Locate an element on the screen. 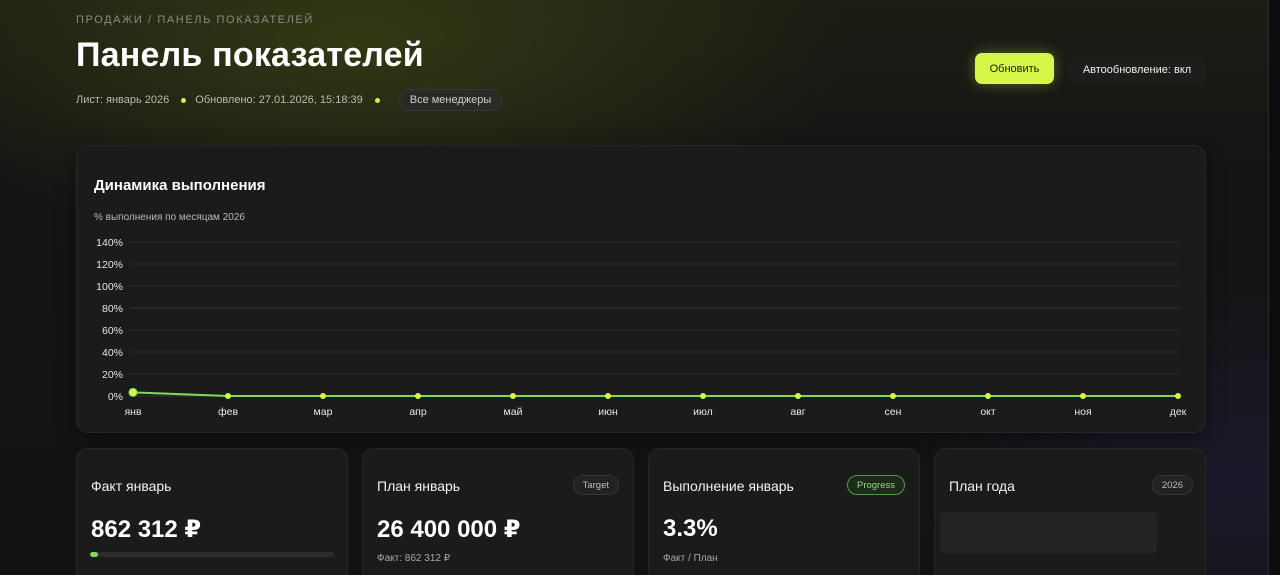 The height and width of the screenshot is (575, 1280). loading-placeholder is located at coordinates (1048, 532).